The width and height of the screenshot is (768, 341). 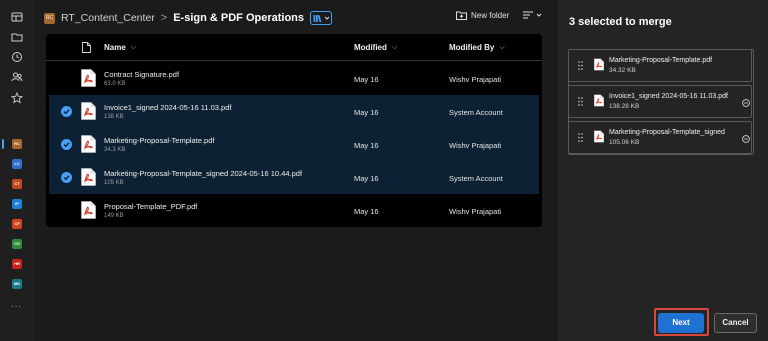 What do you see at coordinates (115, 150) in the screenshot?
I see `file-size: 34.3 KB` at bounding box center [115, 150].